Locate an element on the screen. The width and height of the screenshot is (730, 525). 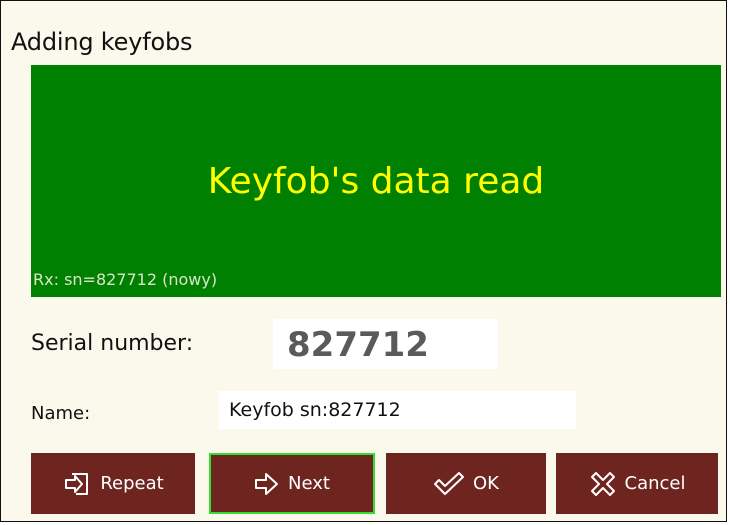
dialog-title: Adding keyfobs is located at coordinates (102, 42).